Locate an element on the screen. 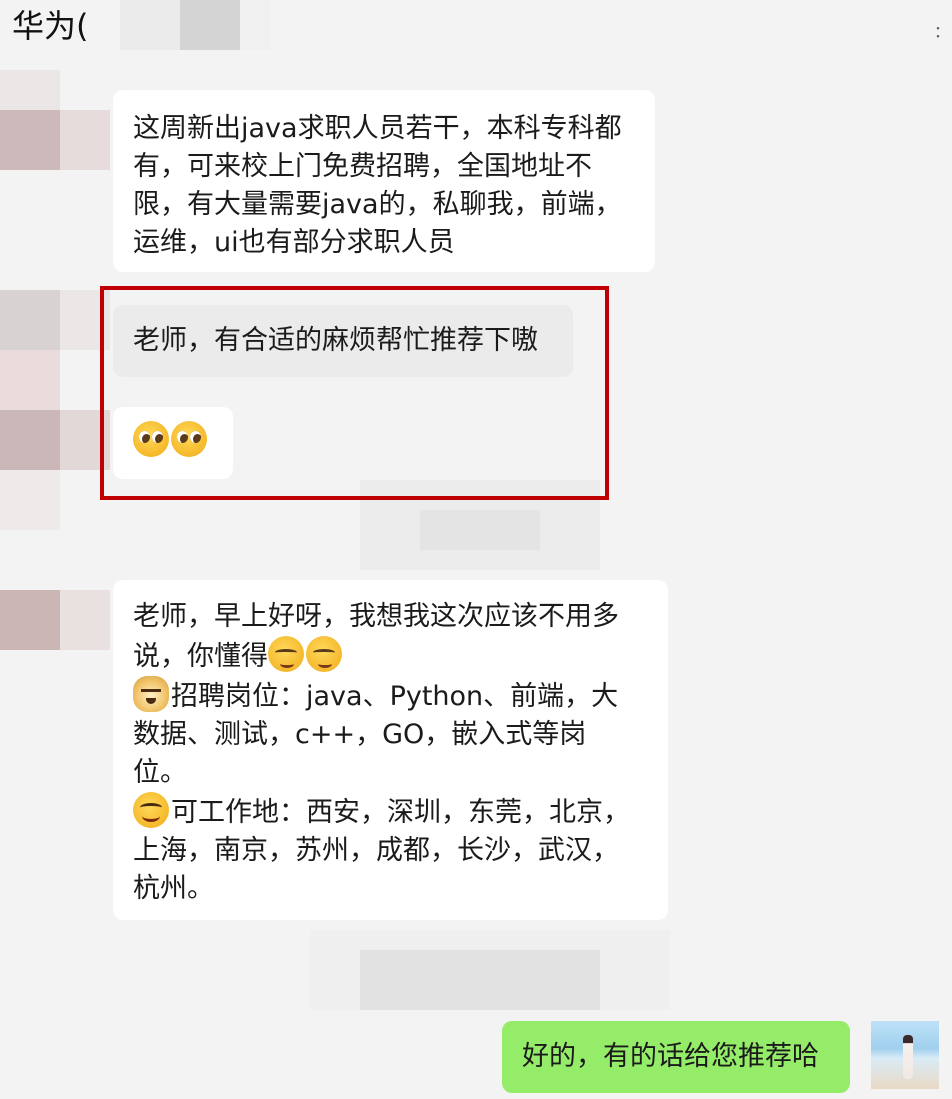 This screenshot has width=952, height=1099. message-text: 有，可来校上门免费招聘，全国地址不 is located at coordinates (362, 166).